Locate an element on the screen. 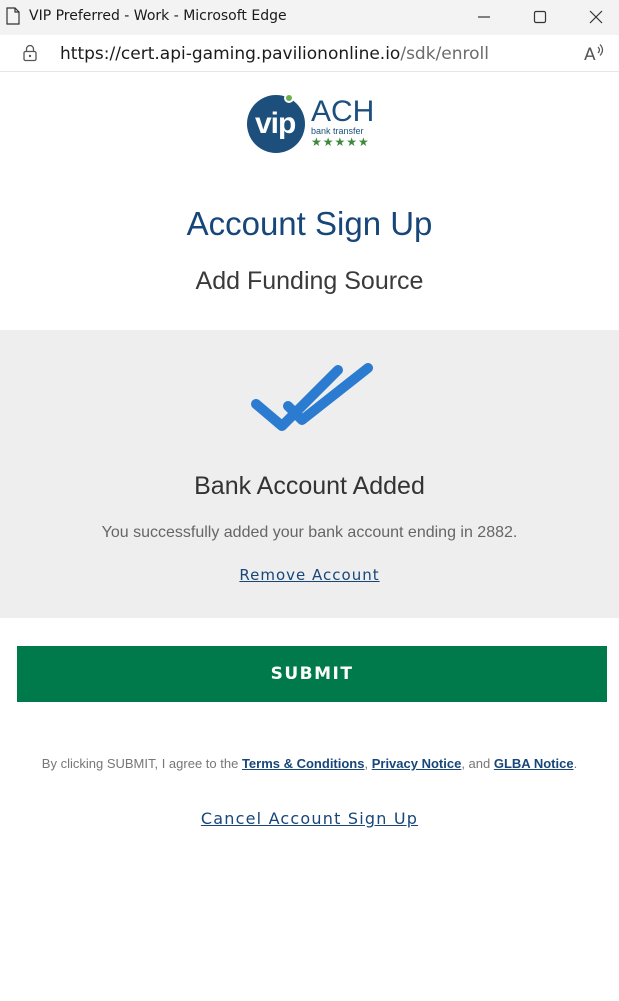 The height and width of the screenshot is (1001, 619). svg-text: A is located at coordinates (590, 54).